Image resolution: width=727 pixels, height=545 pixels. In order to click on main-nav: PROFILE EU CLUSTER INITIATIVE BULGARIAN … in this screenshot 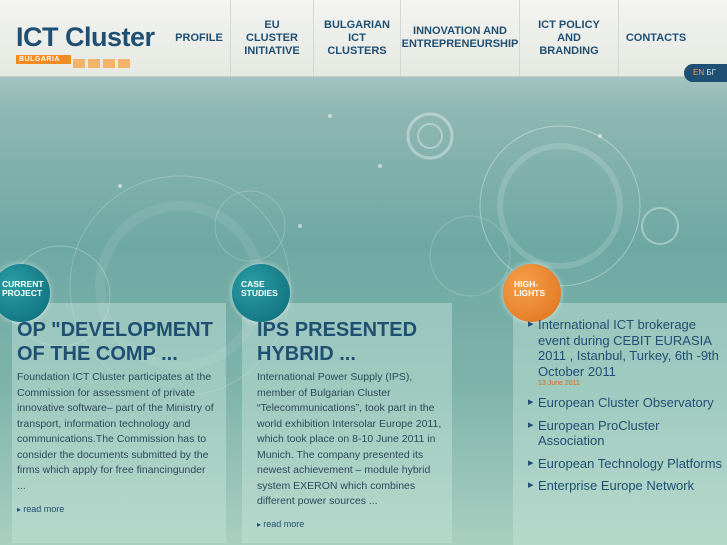, I will do `click(430, 38)`.